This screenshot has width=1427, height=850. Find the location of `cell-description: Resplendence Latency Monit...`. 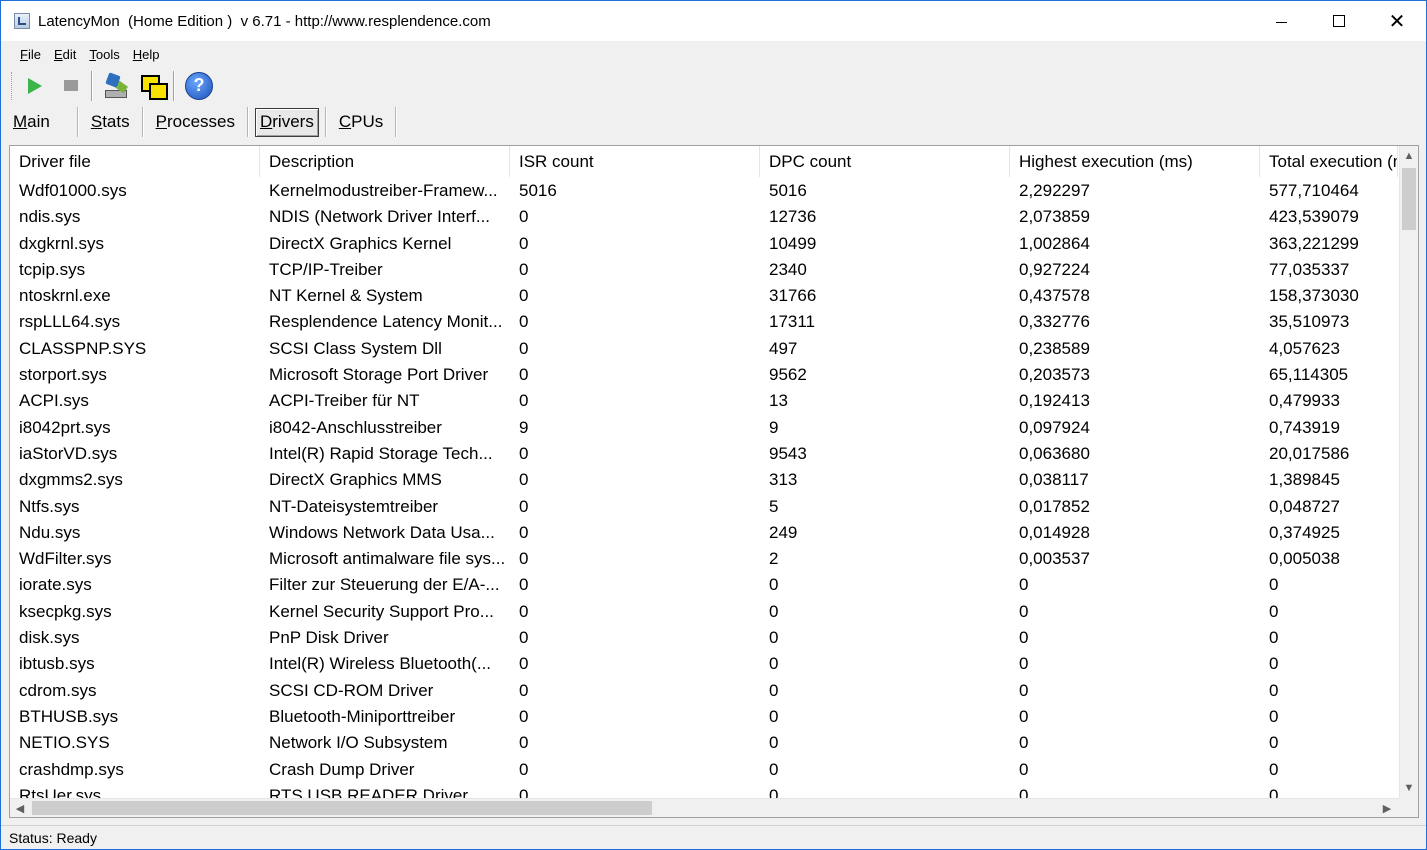

cell-description: Resplendence Latency Monit... is located at coordinates (386, 322).